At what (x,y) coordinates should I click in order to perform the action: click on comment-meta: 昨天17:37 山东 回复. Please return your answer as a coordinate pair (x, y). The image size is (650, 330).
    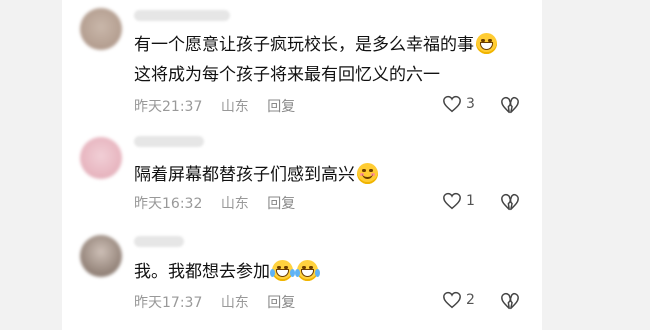
    Looking at the image, I should click on (221, 302).